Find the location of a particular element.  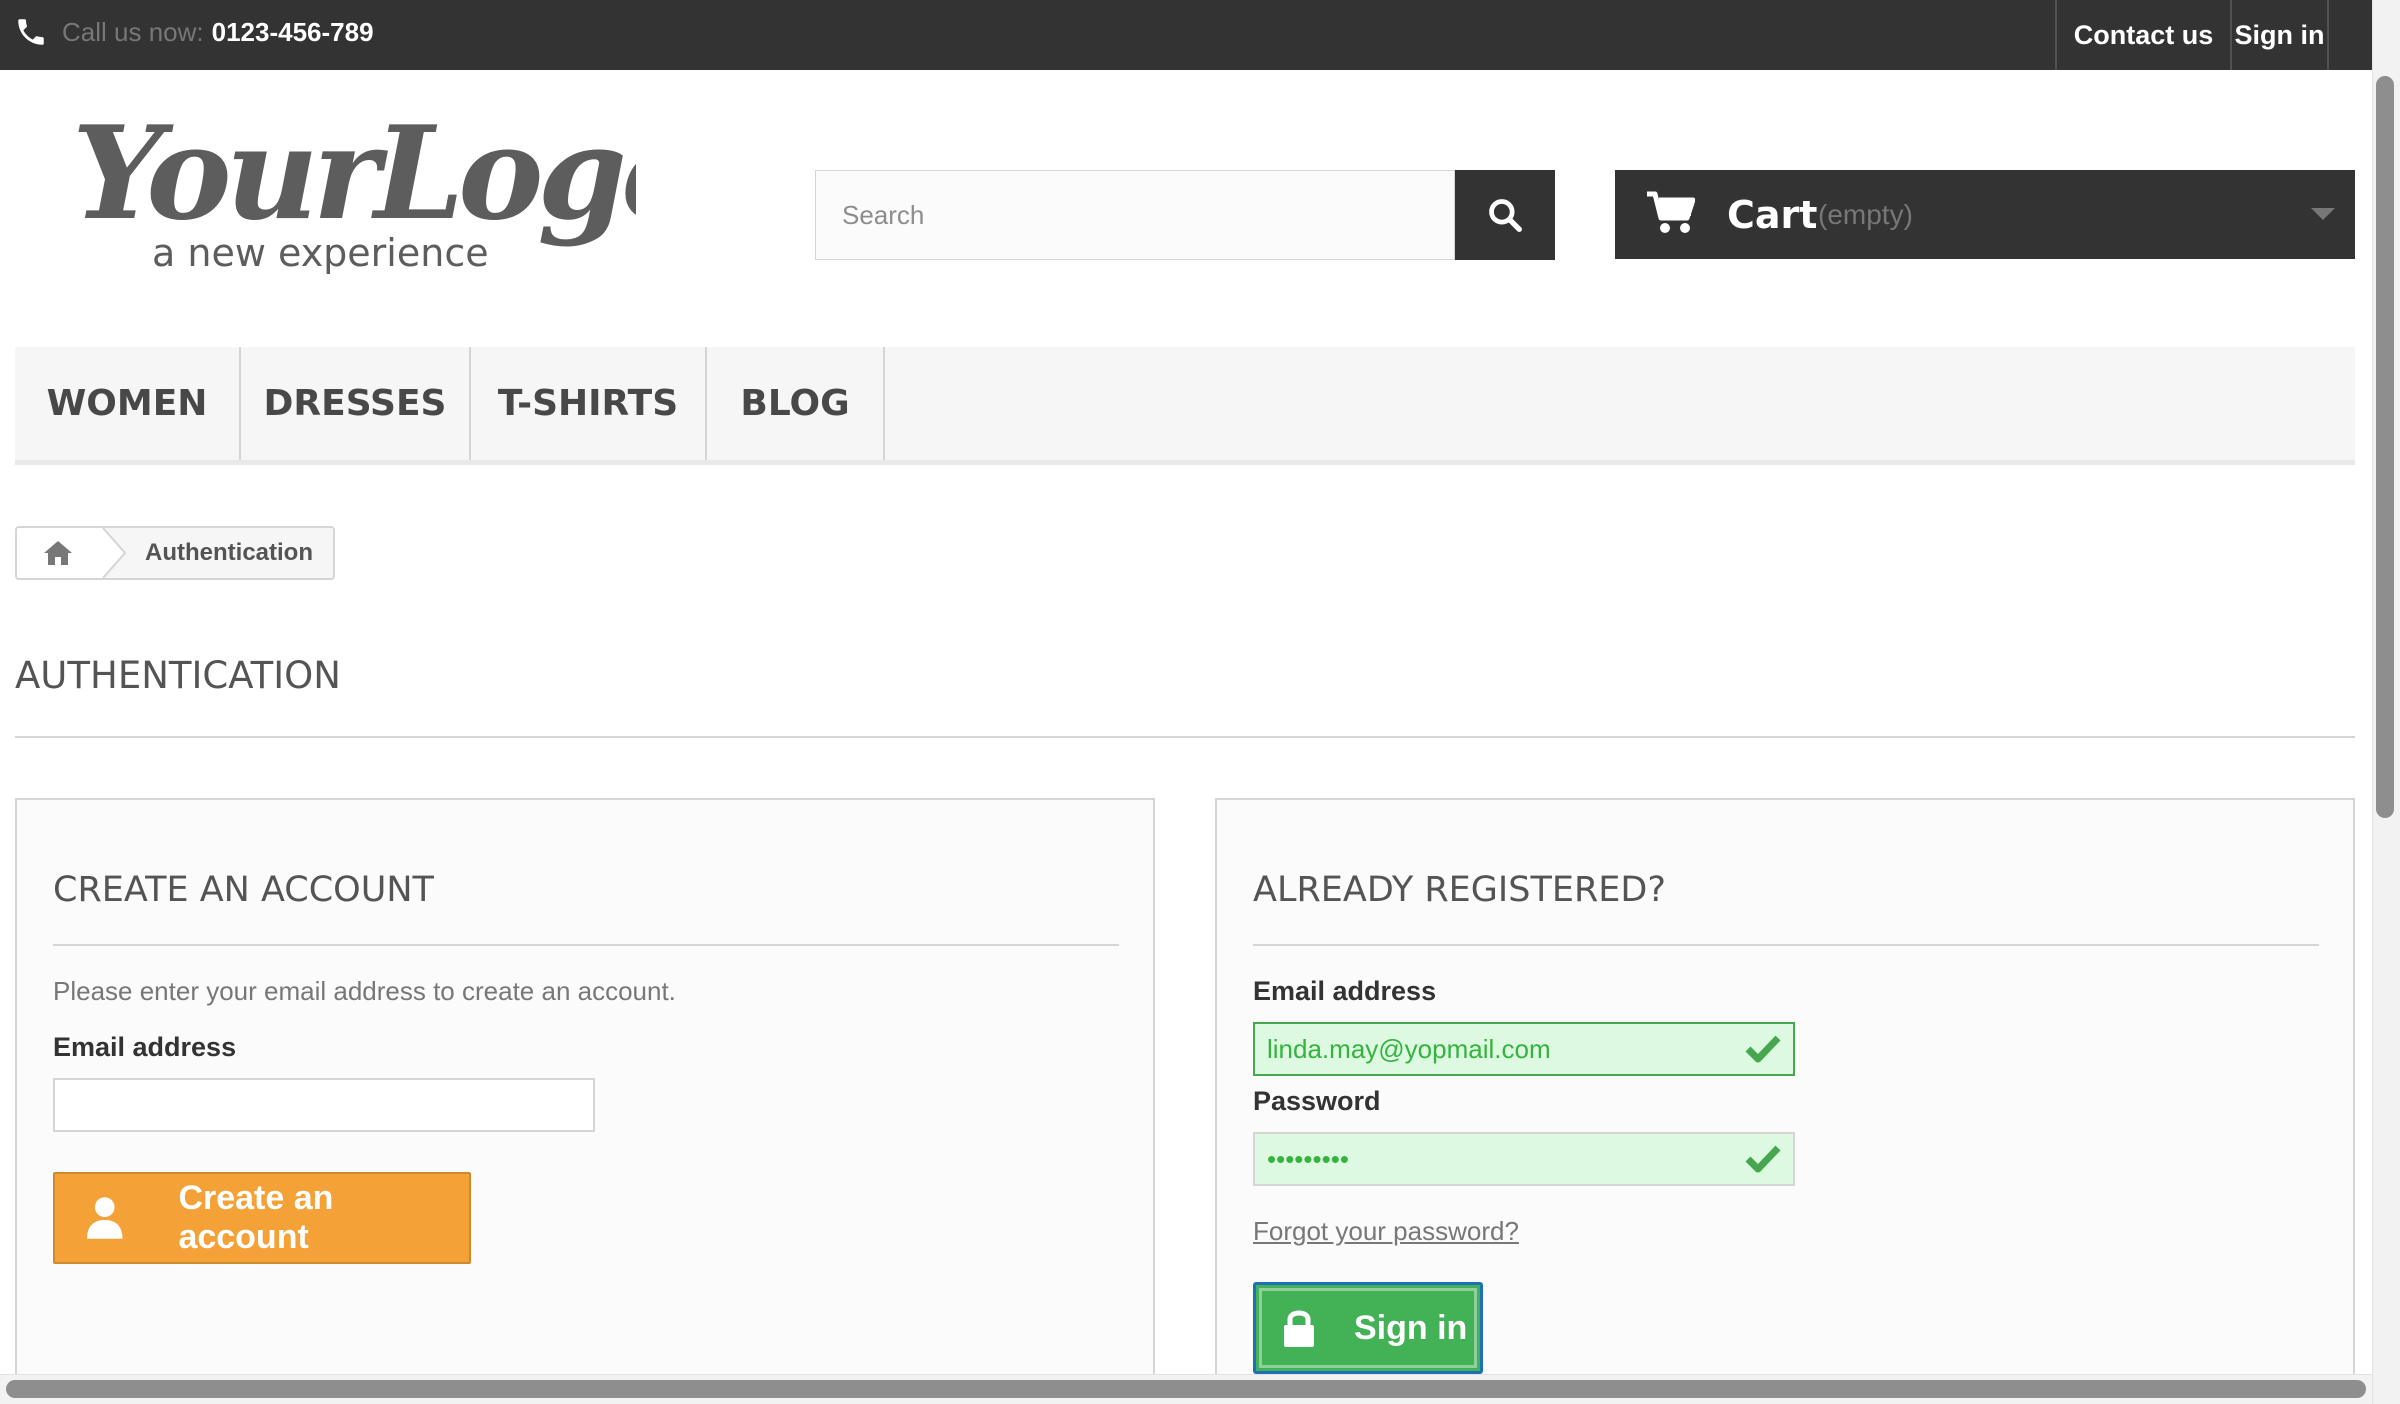

menu-item-women: WOMEN is located at coordinates (128, 403).